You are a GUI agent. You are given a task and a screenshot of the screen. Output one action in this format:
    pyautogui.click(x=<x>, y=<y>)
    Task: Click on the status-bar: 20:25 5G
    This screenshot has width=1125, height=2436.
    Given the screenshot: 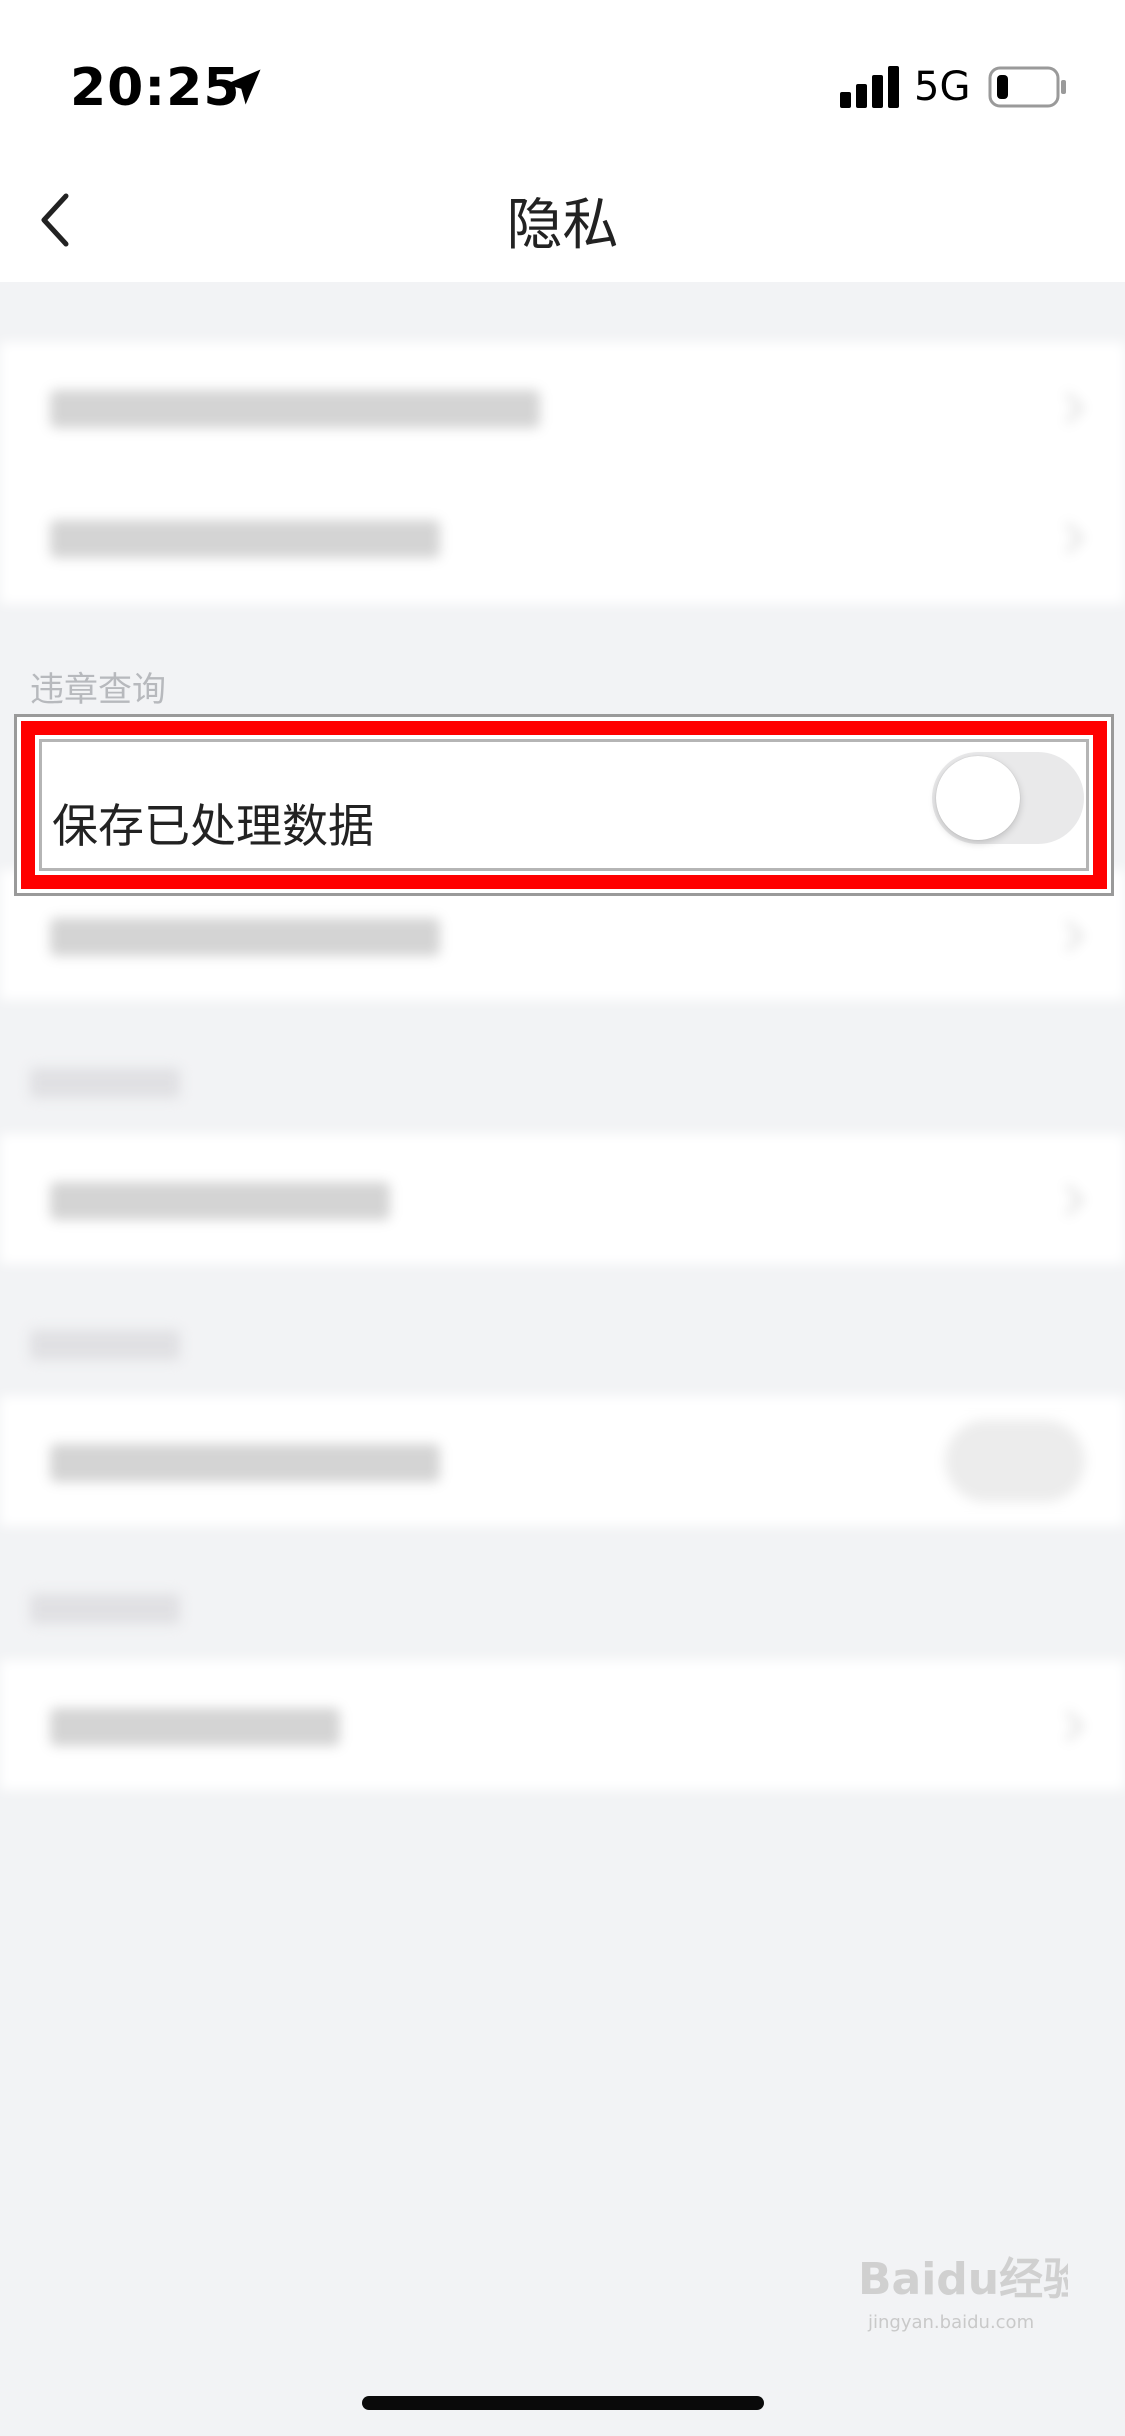 What is the action you would take?
    pyautogui.click(x=562, y=80)
    